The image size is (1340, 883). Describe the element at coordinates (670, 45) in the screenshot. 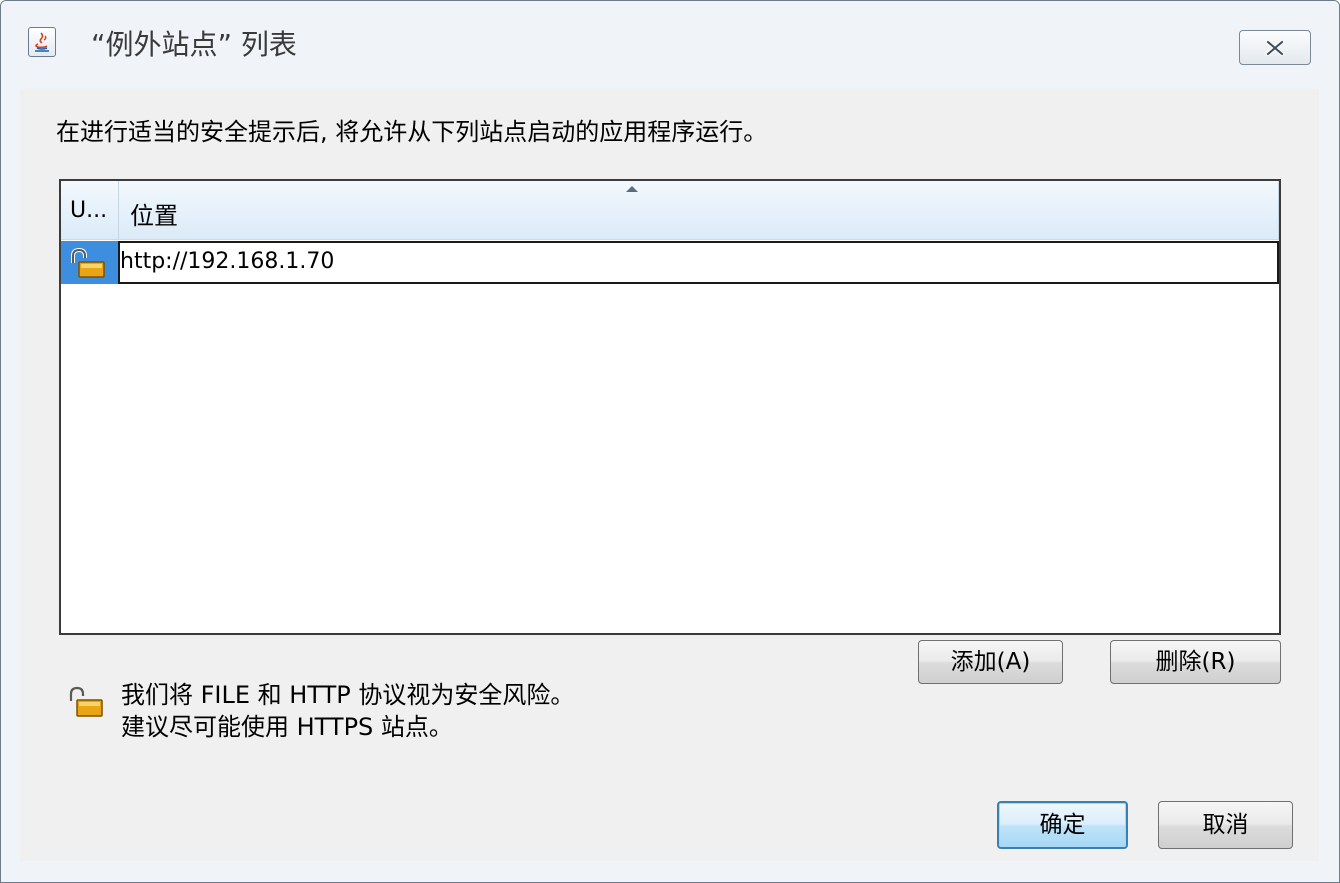

I see `title-bar: “例外站点” 列表` at that location.